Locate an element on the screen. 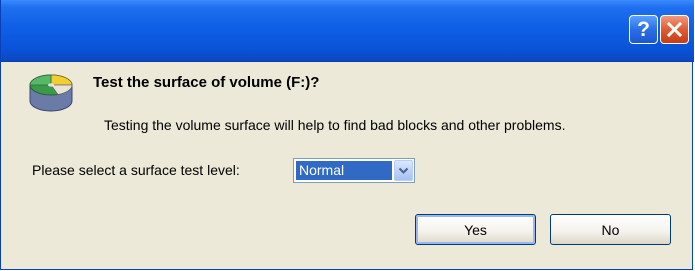 The image size is (695, 271). surface-test-level-label: Please select a surface test level: is located at coordinates (136, 170).